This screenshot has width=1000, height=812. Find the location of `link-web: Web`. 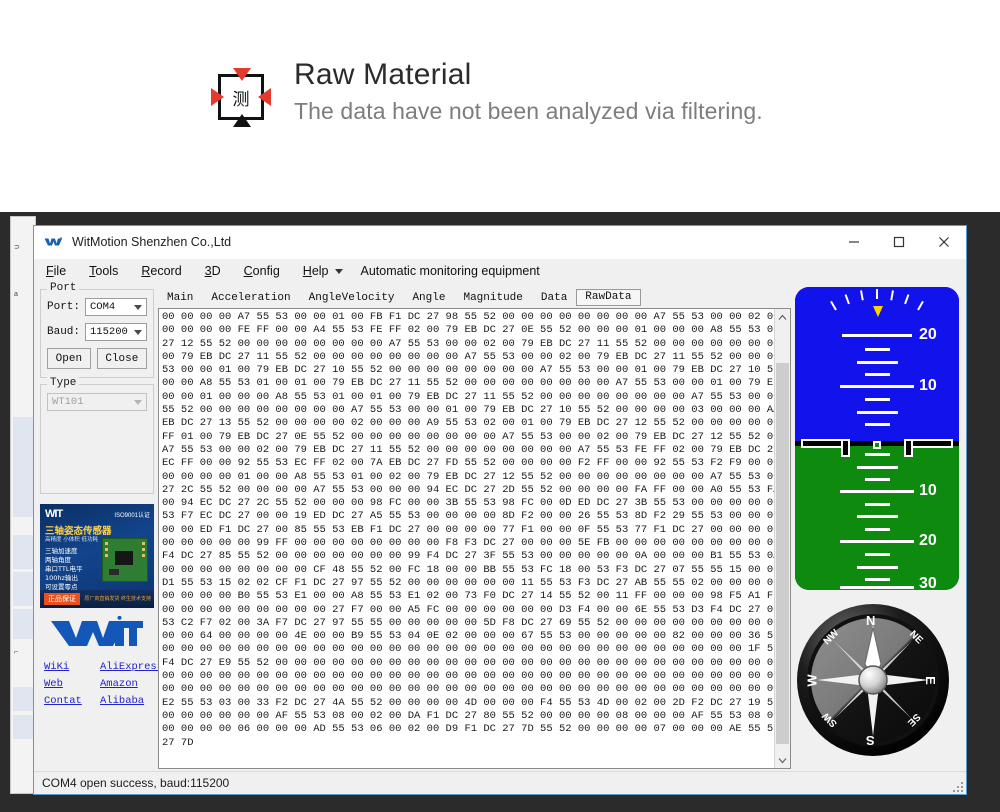

link-web: Web is located at coordinates (69, 684).